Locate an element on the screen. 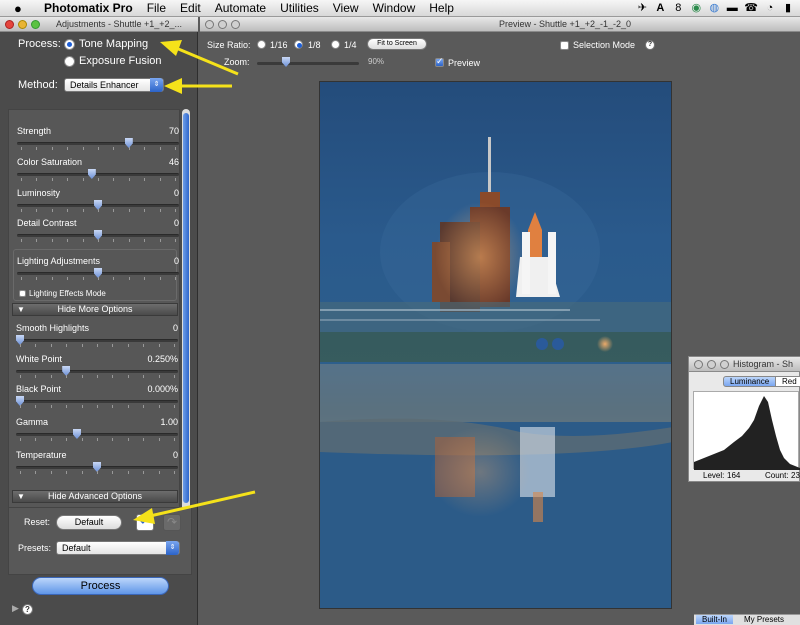 This screenshot has width=800, height=625. tab-red: Red is located at coordinates (787, 381).